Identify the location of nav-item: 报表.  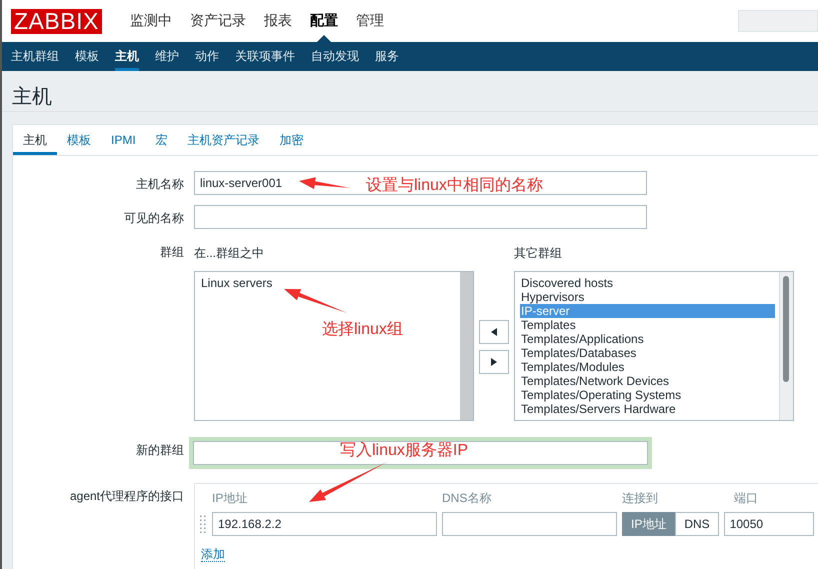
(277, 21).